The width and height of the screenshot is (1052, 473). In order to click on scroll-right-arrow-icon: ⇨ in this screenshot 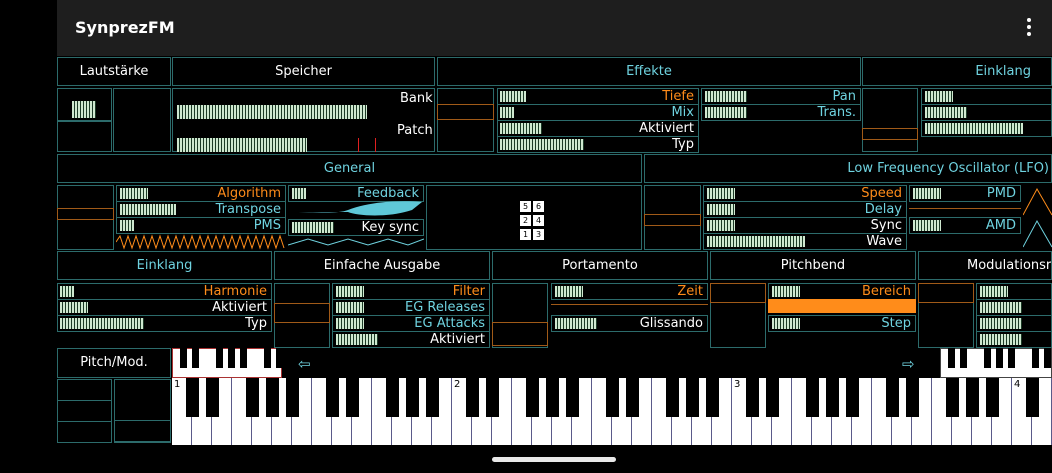, I will do `click(908, 364)`.